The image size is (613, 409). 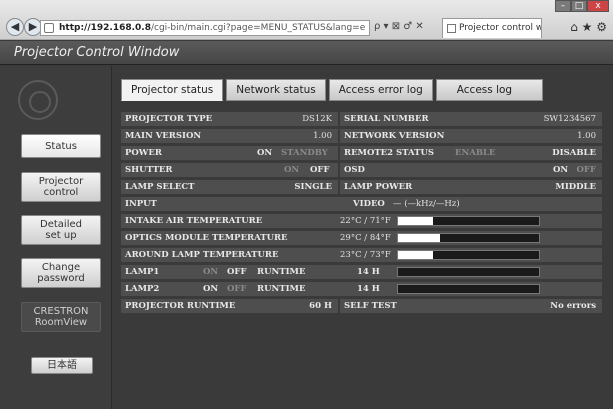 What do you see at coordinates (281, 272) in the screenshot?
I see `lamp1-runtime-label: RUNTIME` at bounding box center [281, 272].